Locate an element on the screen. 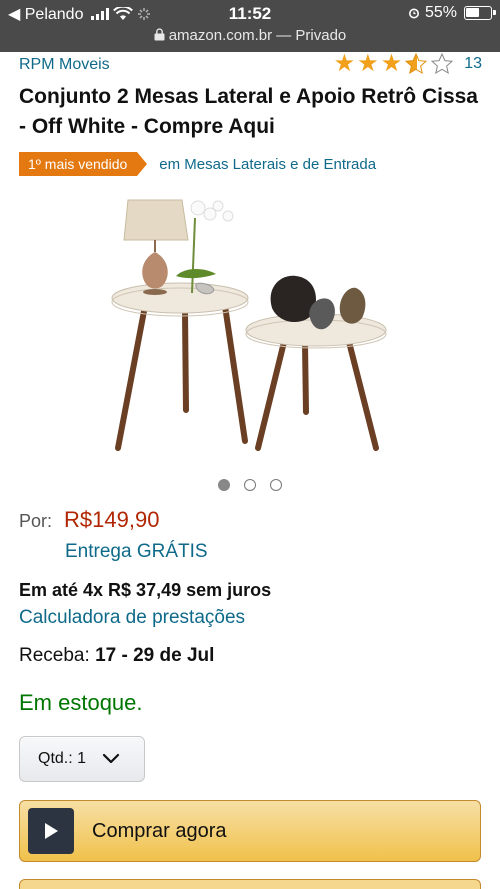 The width and height of the screenshot is (500, 889). installments-text: Em até 4x R$ 37,49 sem juros is located at coordinates (145, 590).